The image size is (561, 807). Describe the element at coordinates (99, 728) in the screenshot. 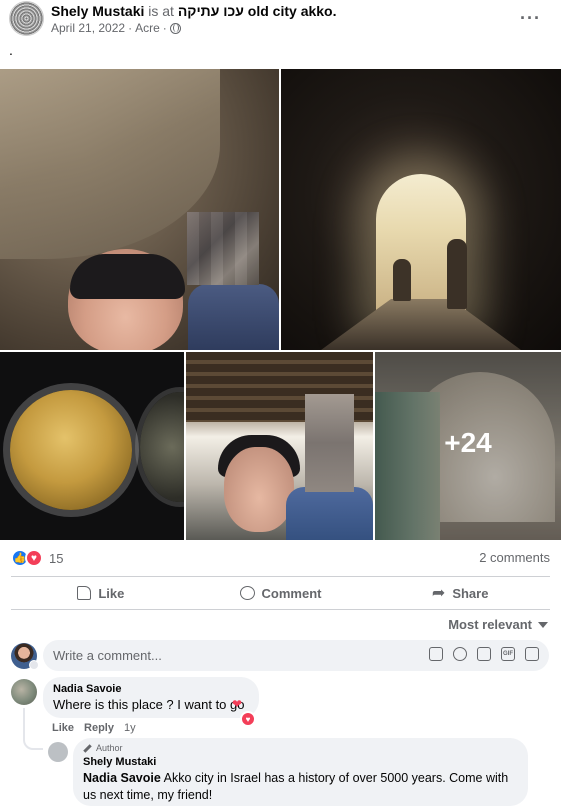

I see `comment-reply-link: Reply` at that location.